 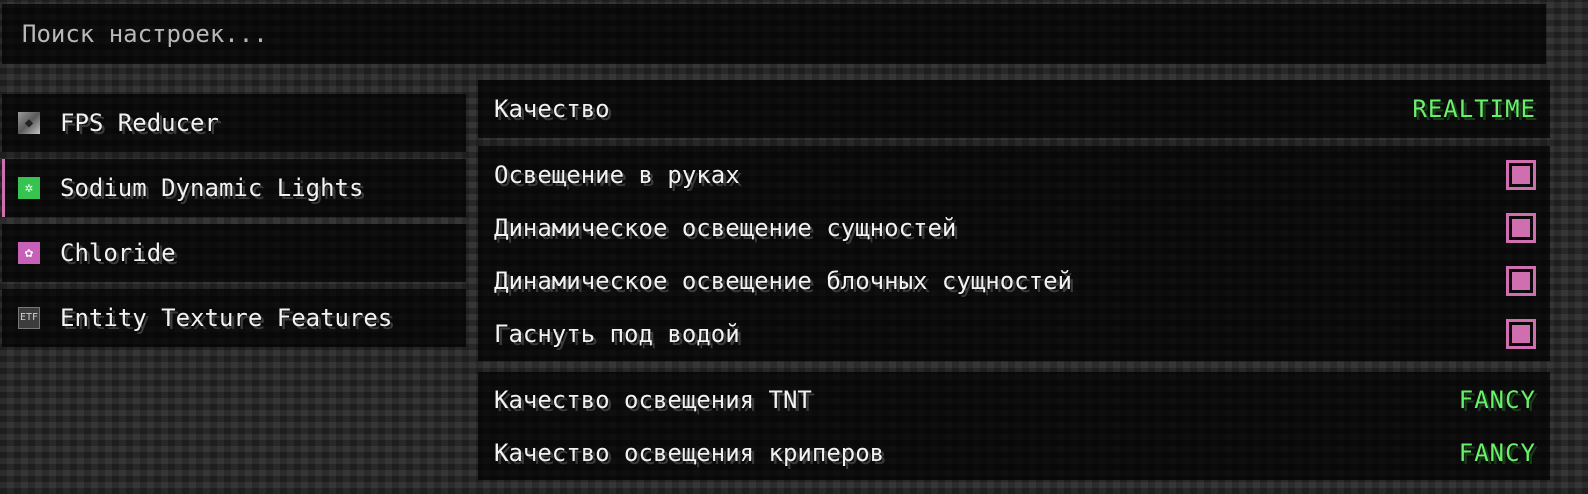 I want to click on setting-label: Освещение в руках, so click(x=617, y=174).